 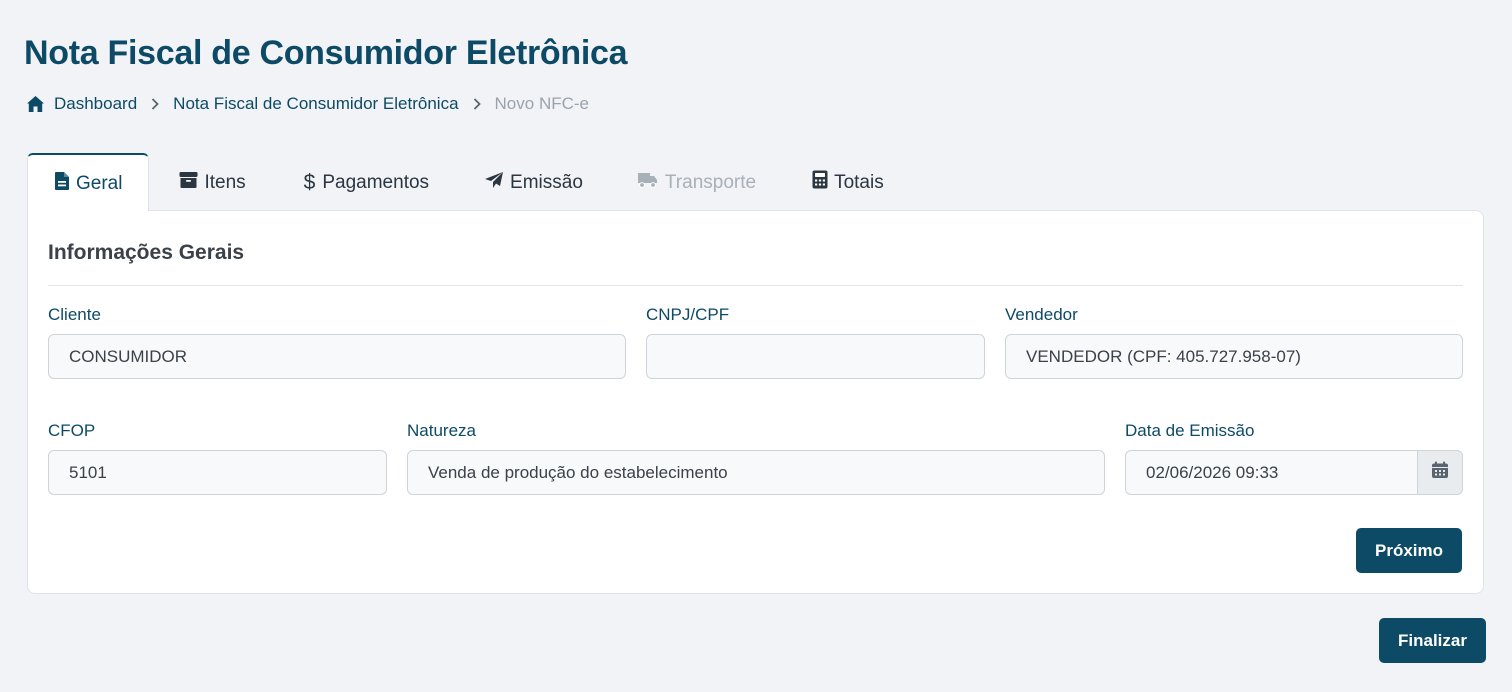 What do you see at coordinates (1271, 472) in the screenshot?
I see `data-emissao-input: 02/06/2026 09:33` at bounding box center [1271, 472].